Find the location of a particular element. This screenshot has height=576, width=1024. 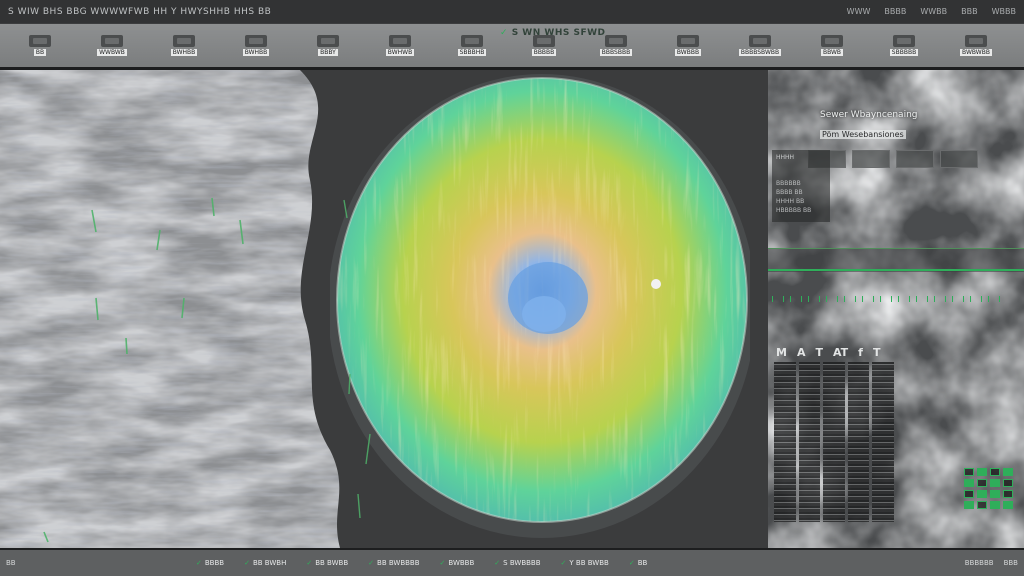

status-item-label: BB BWBH is located at coordinates (269, 563).